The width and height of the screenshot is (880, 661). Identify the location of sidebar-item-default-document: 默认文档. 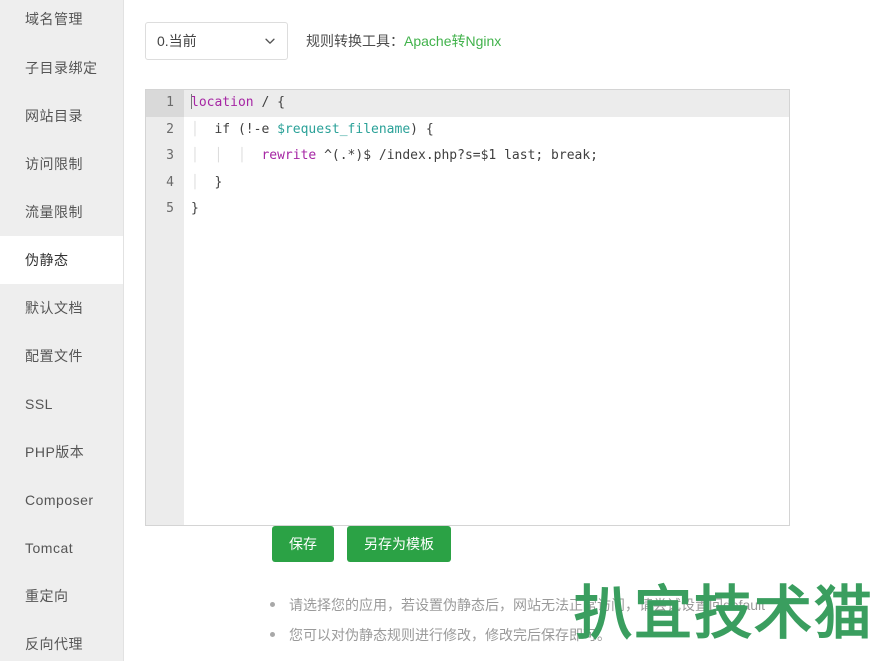
(61, 308).